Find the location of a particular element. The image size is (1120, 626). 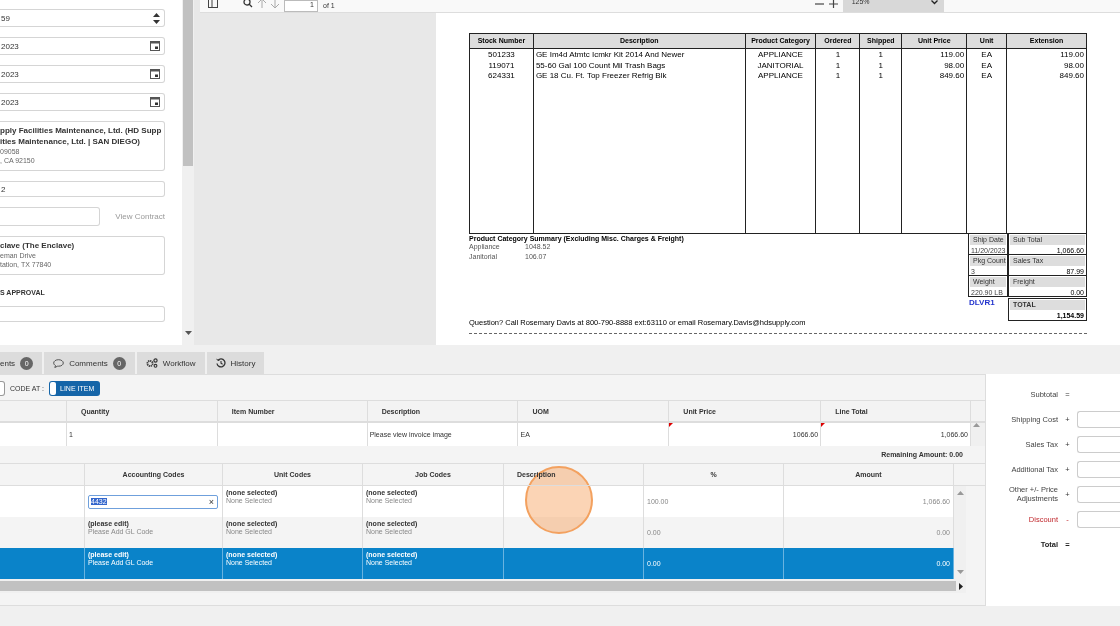

gears-icon is located at coordinates (151, 363).